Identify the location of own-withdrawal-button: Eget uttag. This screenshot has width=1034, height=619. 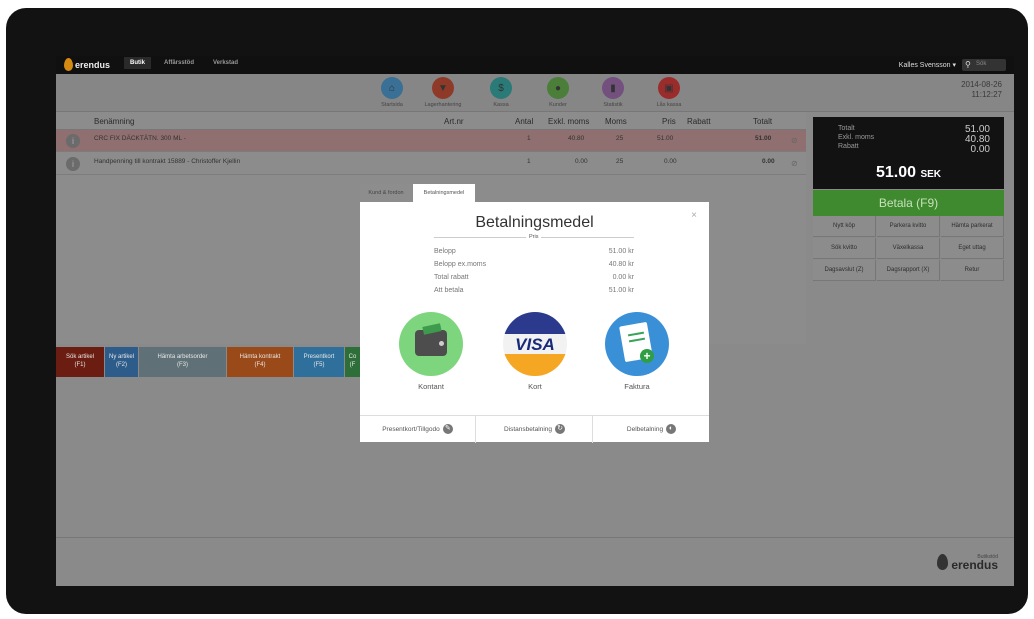
(972, 248).